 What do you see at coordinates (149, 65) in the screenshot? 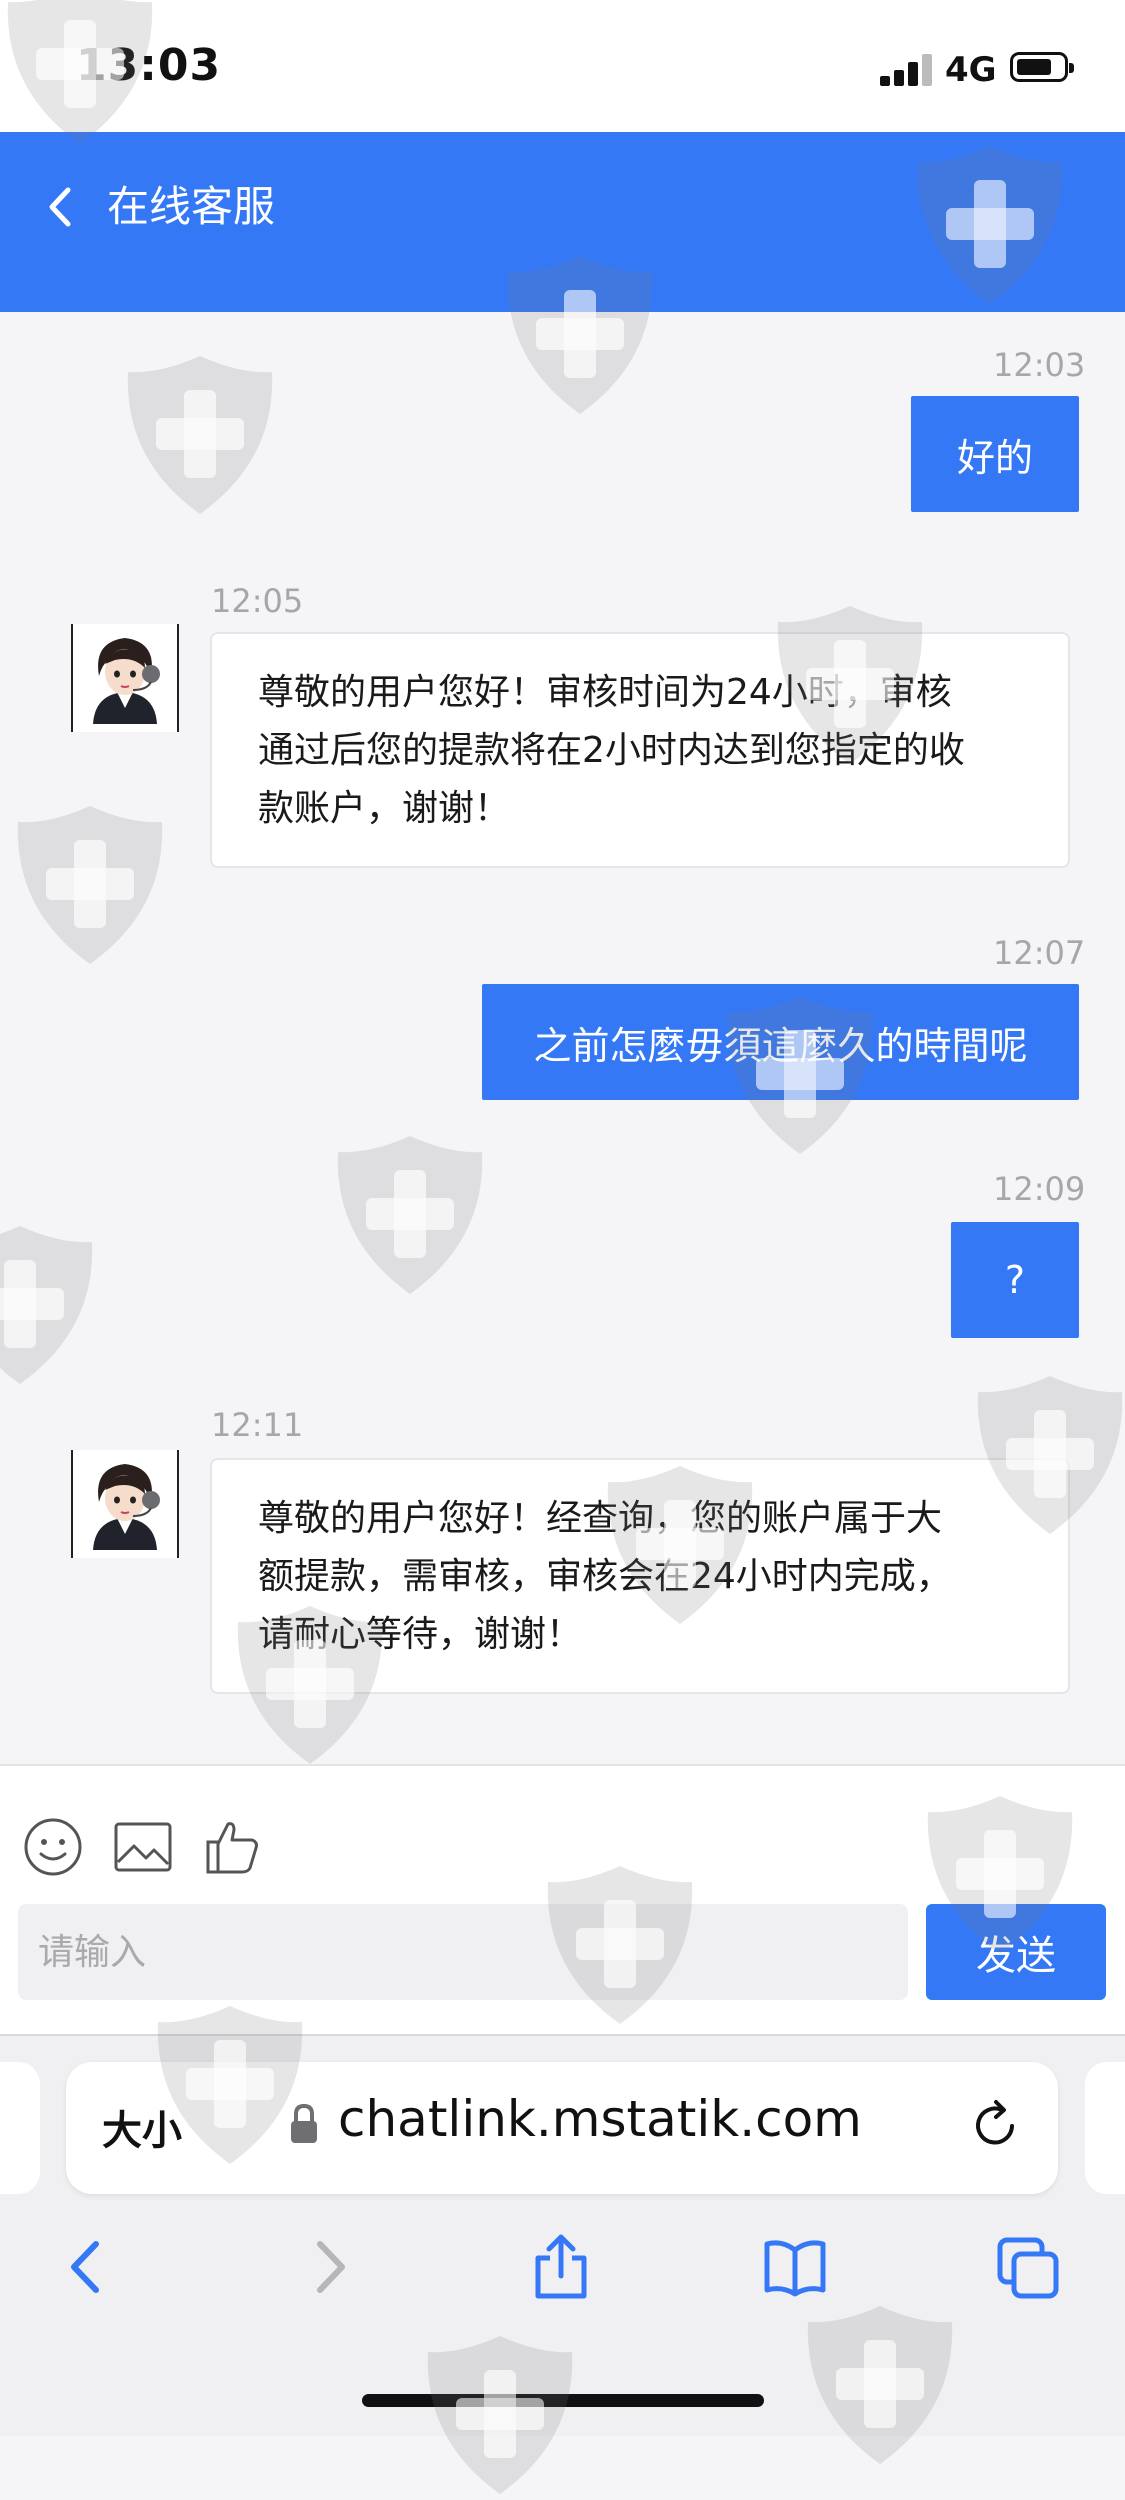
I see `status-time: 13:03` at bounding box center [149, 65].